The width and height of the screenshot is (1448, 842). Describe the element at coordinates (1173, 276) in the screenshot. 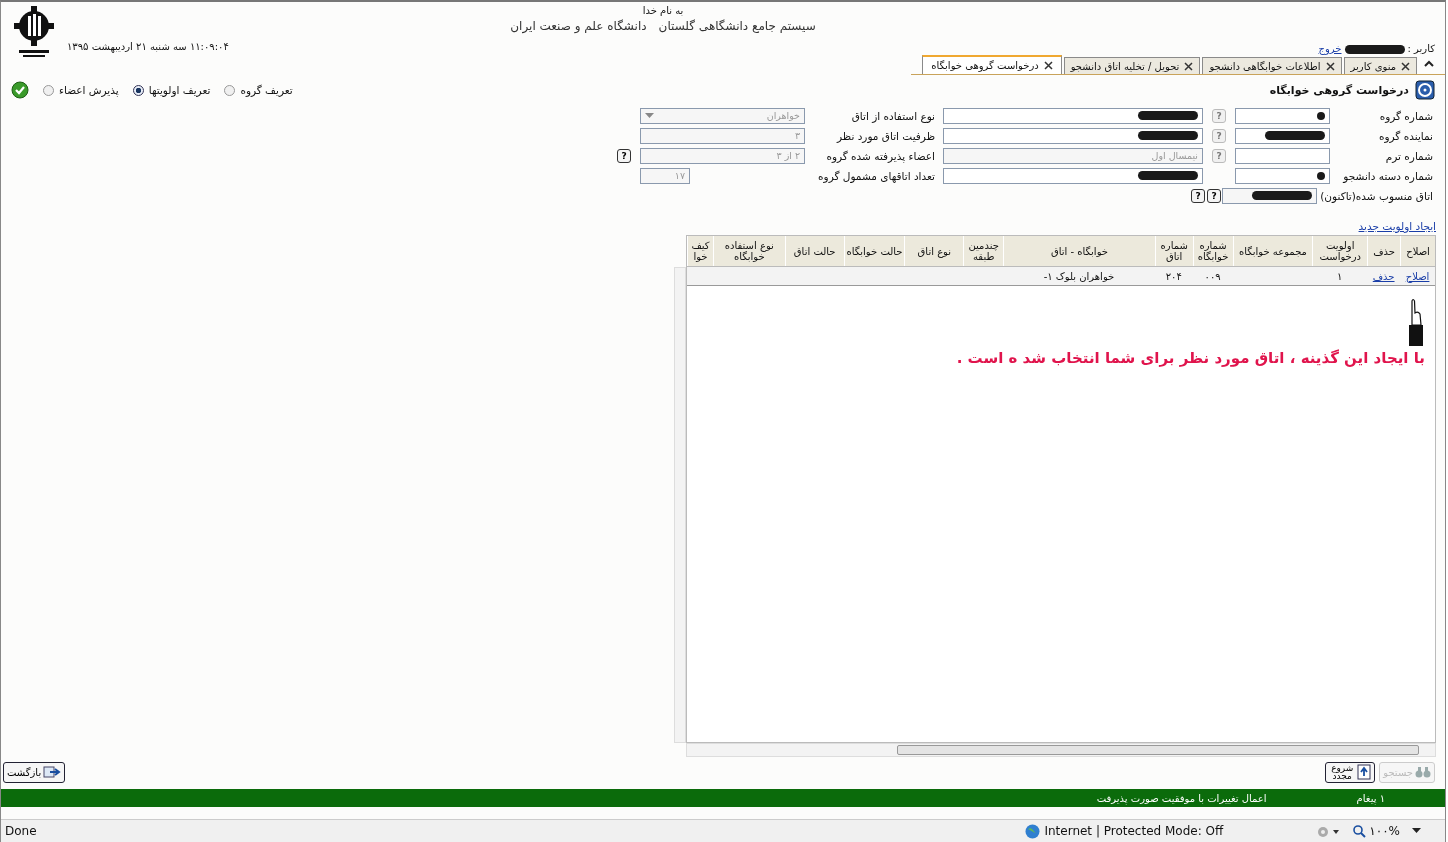

I see `table-cell-text: ۲۰۴` at that location.